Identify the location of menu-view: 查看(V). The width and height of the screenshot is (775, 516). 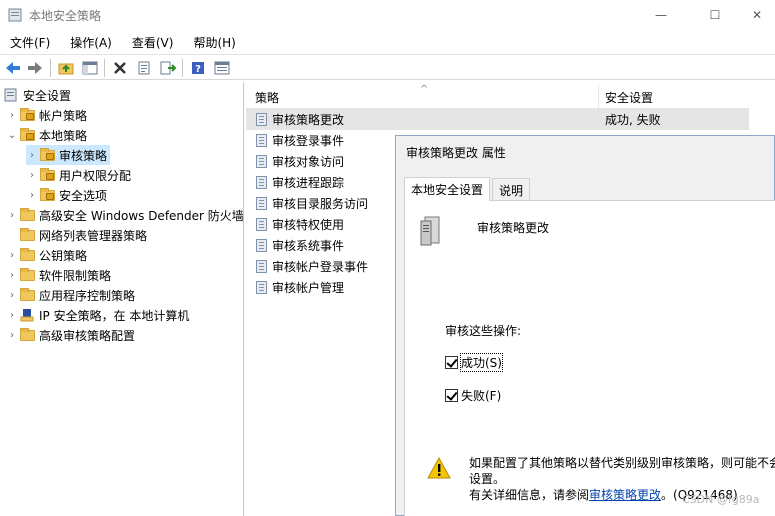
(153, 42).